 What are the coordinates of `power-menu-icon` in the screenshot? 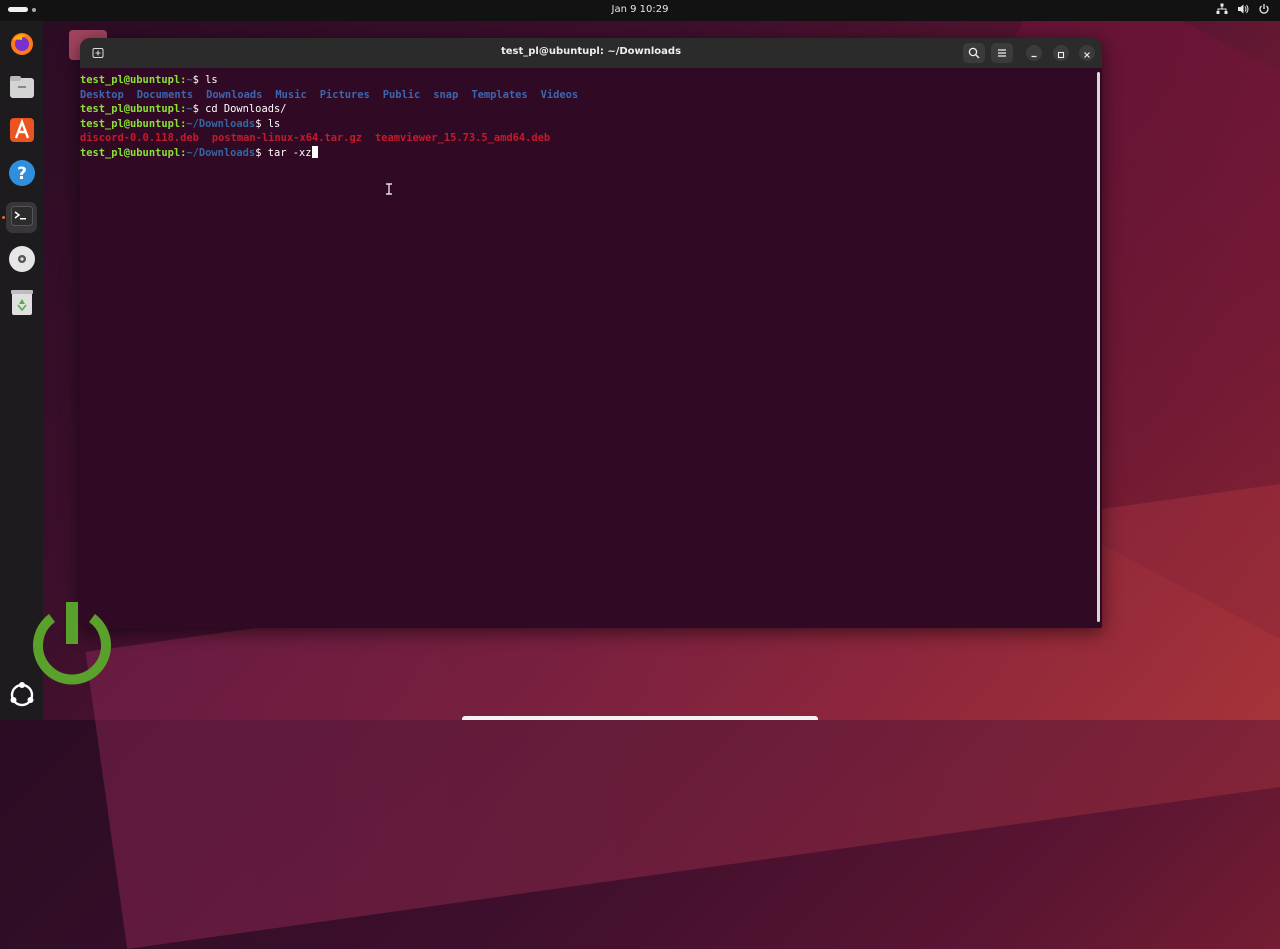 It's located at (1264, 9).